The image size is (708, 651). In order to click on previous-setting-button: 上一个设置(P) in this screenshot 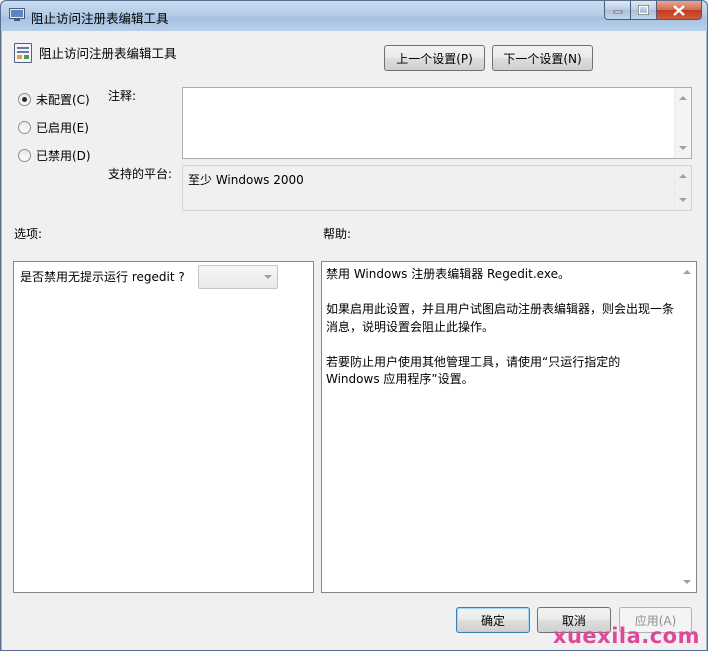, I will do `click(434, 58)`.